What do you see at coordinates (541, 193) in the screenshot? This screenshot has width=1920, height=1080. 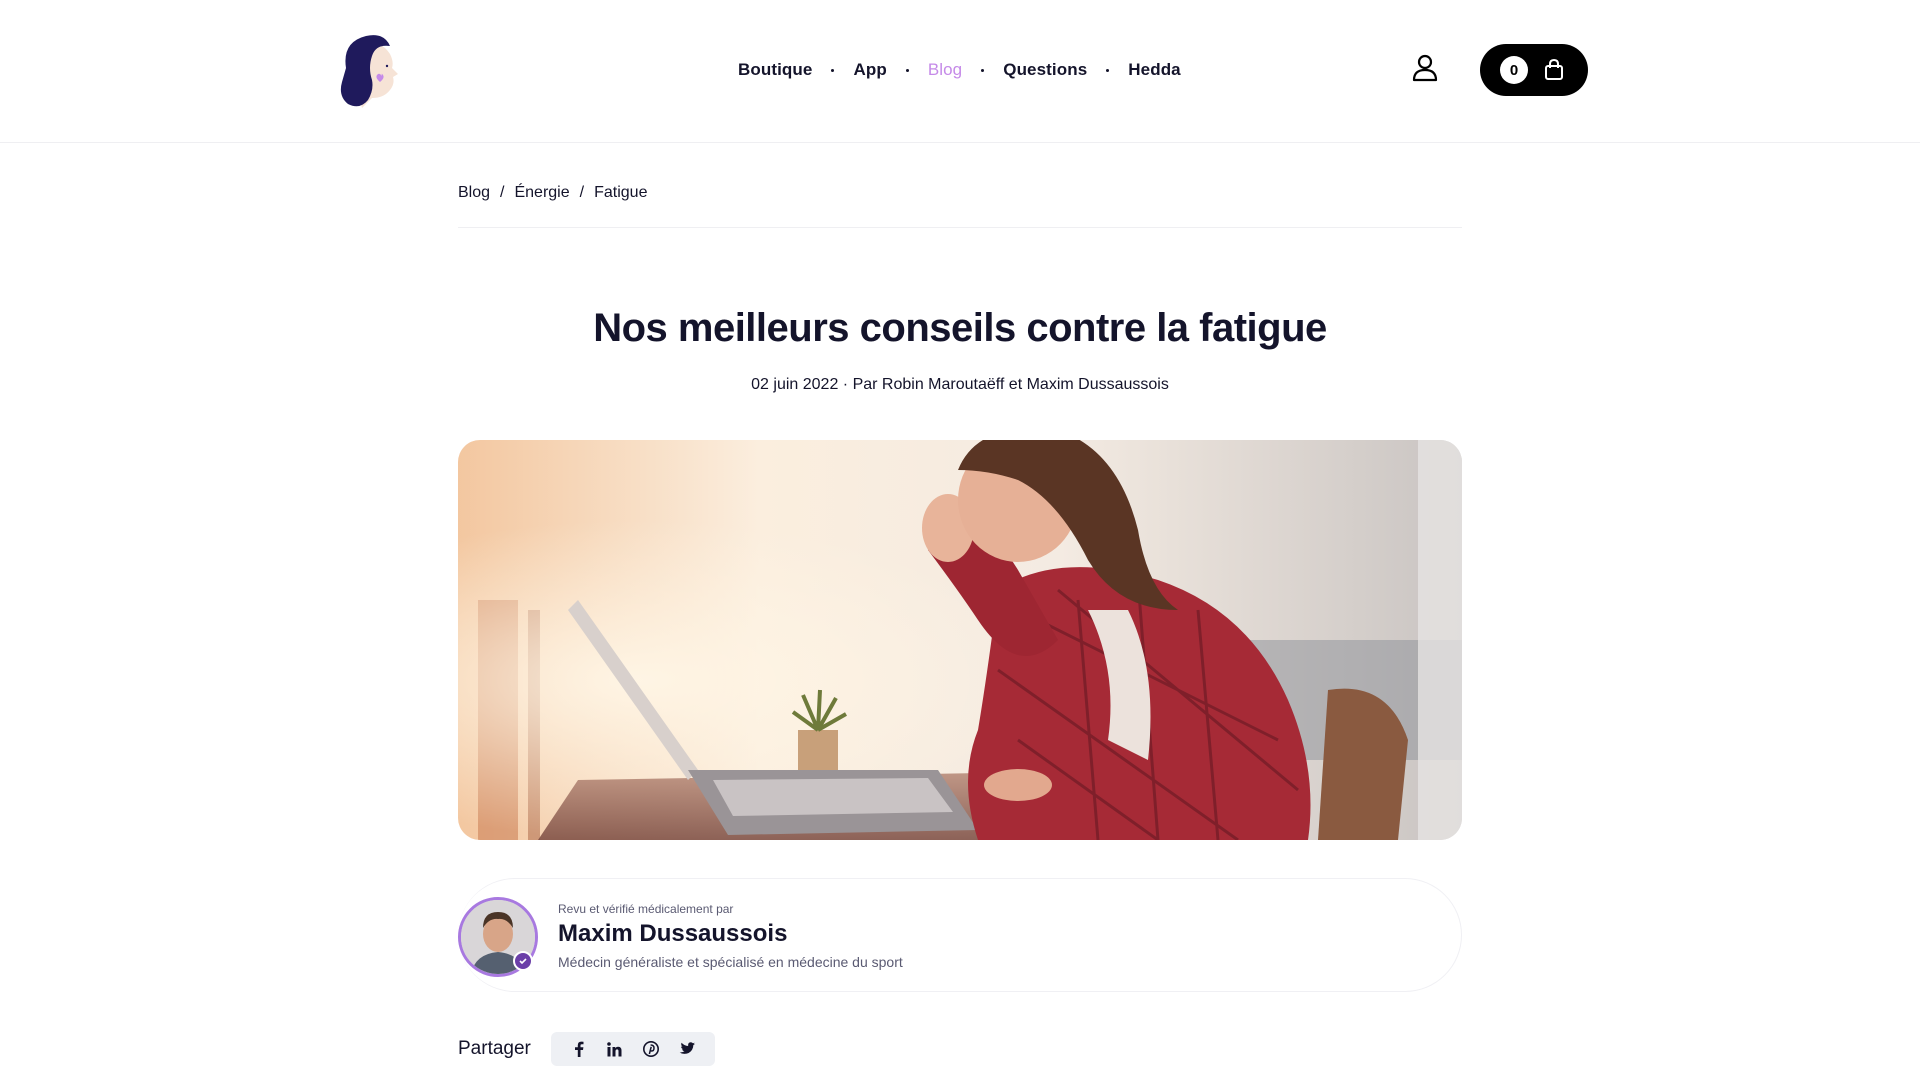 I see `breadcrumb-item-energie: Énergie` at bounding box center [541, 193].